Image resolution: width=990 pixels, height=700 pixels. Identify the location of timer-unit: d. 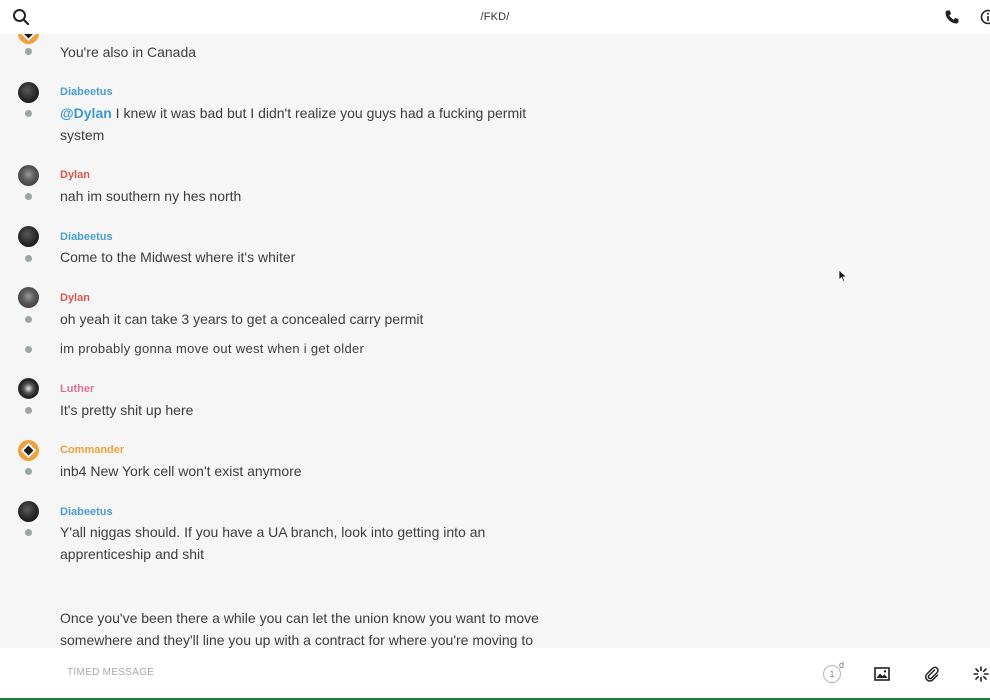
(842, 665).